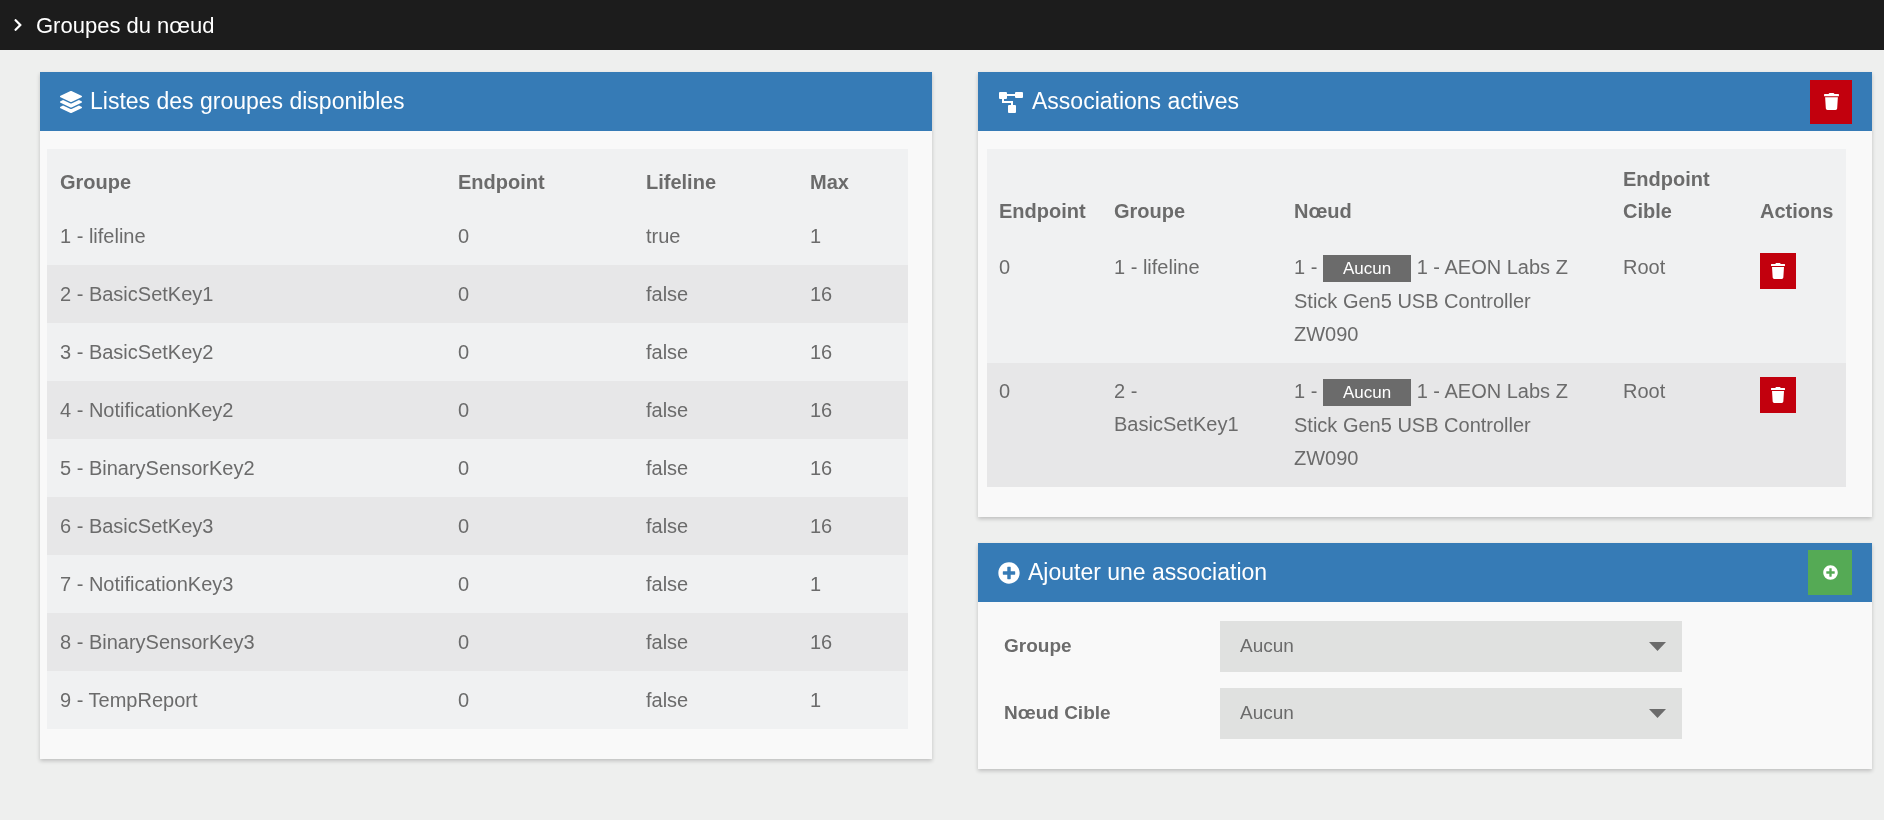 The width and height of the screenshot is (1884, 820). I want to click on column-header: Max, so click(852, 178).